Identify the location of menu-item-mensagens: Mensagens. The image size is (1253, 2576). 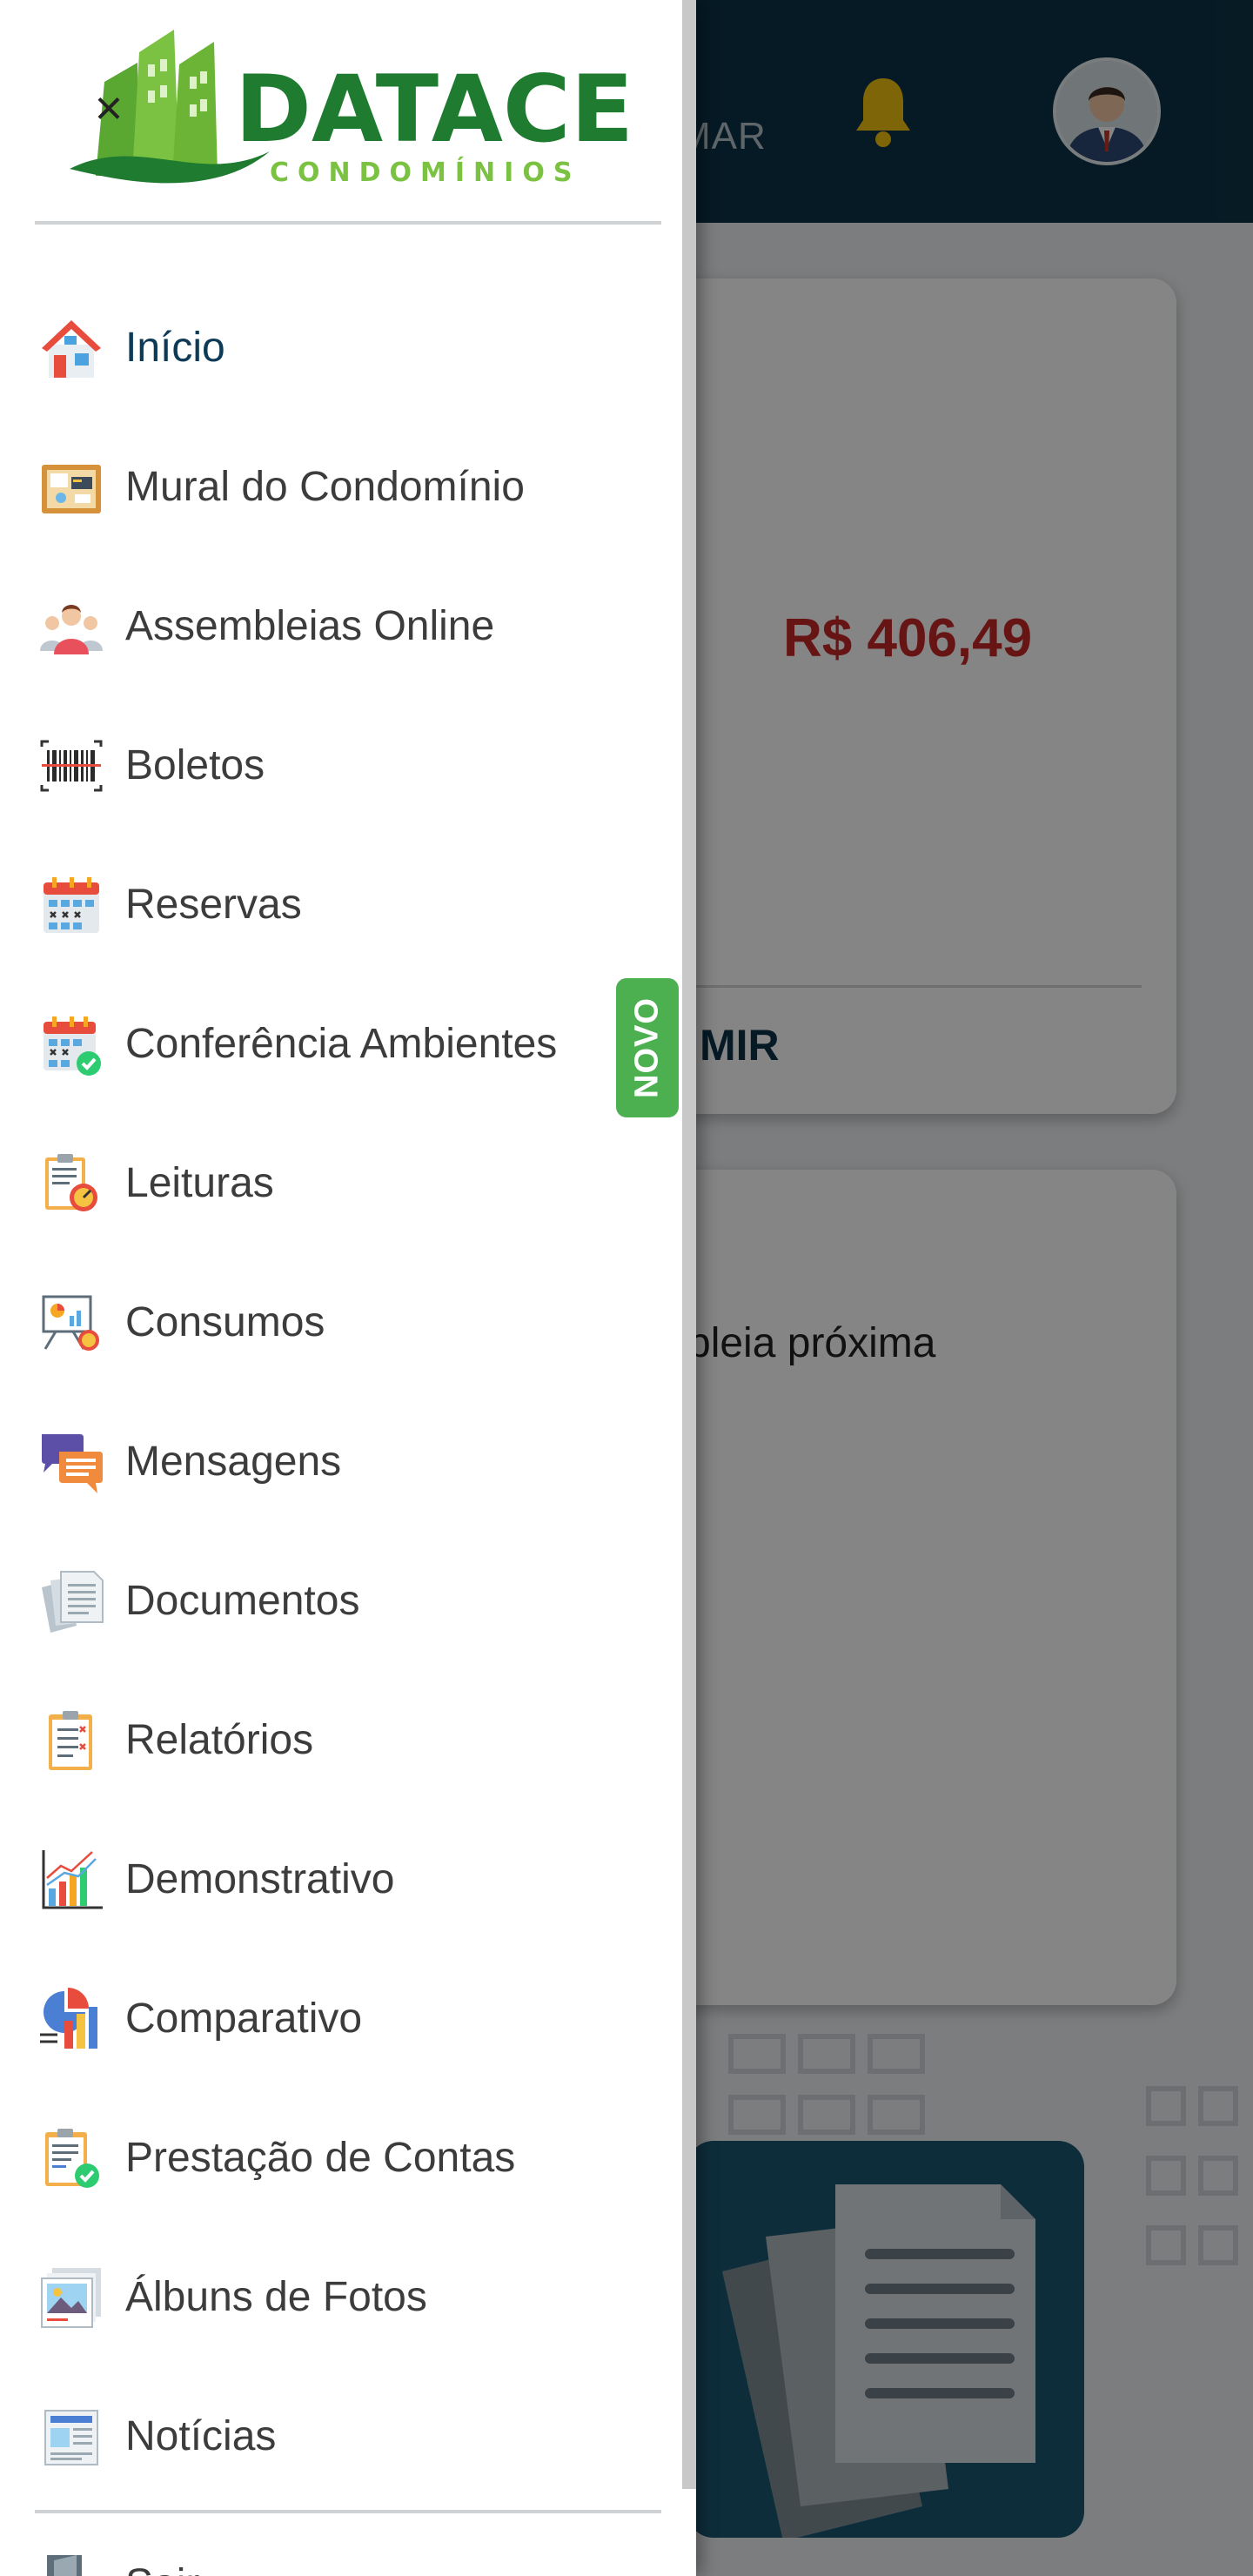
(341, 1462).